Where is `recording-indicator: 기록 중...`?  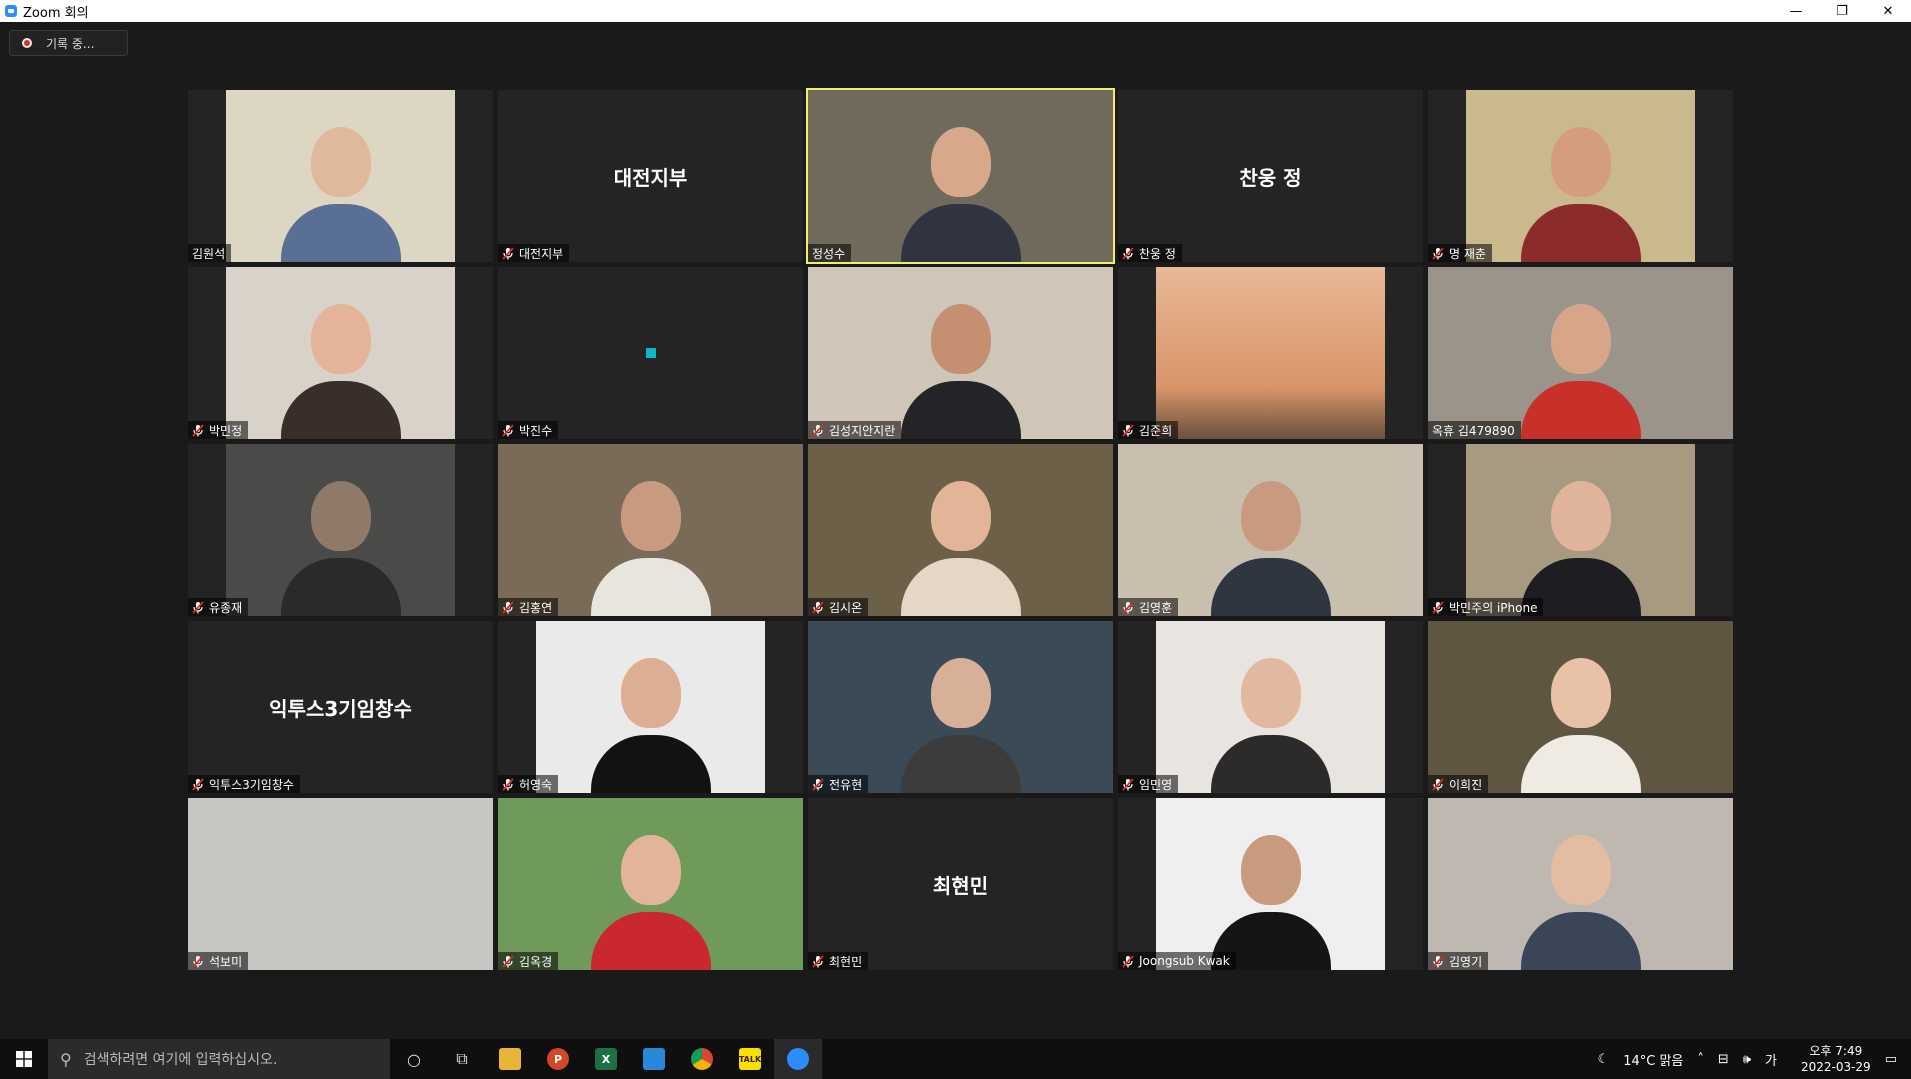 recording-indicator: 기록 중... is located at coordinates (68, 43).